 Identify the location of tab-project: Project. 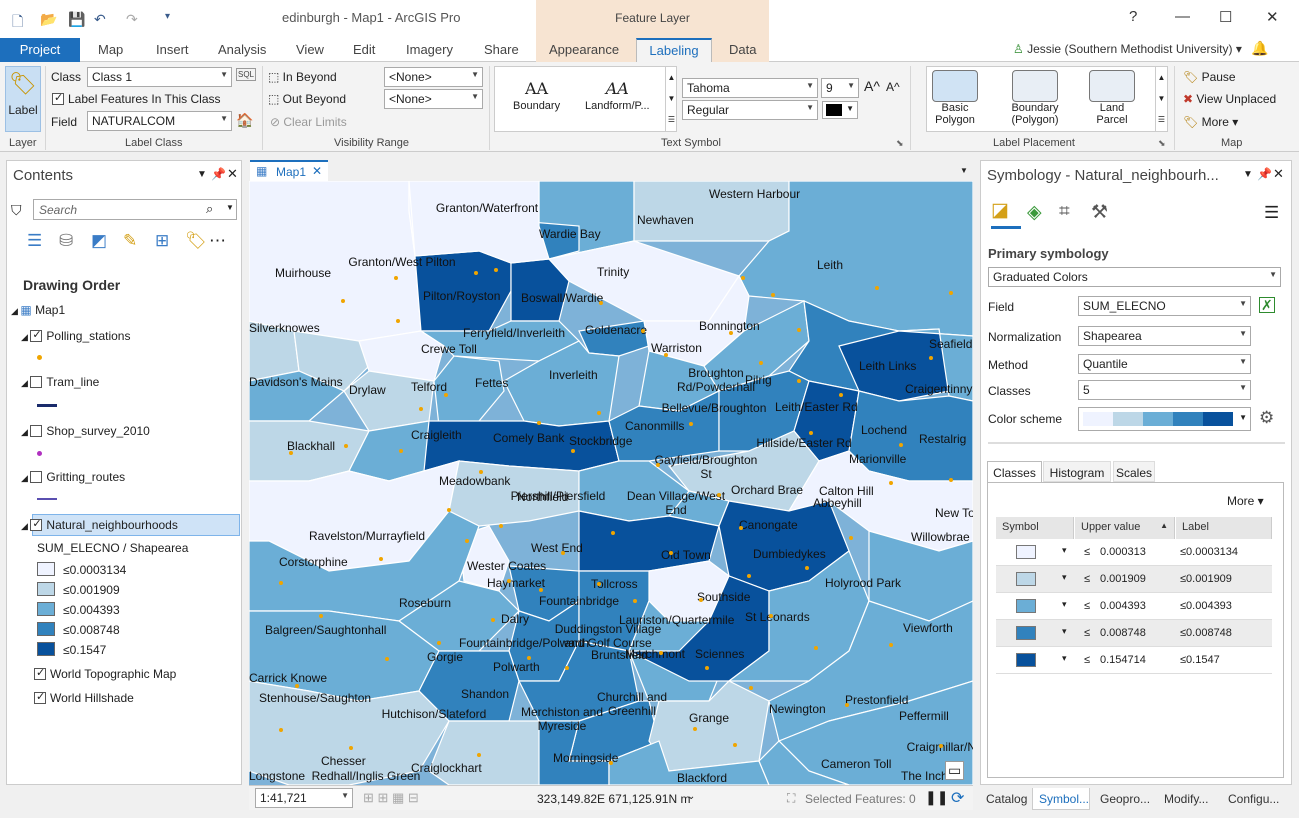
(40, 50).